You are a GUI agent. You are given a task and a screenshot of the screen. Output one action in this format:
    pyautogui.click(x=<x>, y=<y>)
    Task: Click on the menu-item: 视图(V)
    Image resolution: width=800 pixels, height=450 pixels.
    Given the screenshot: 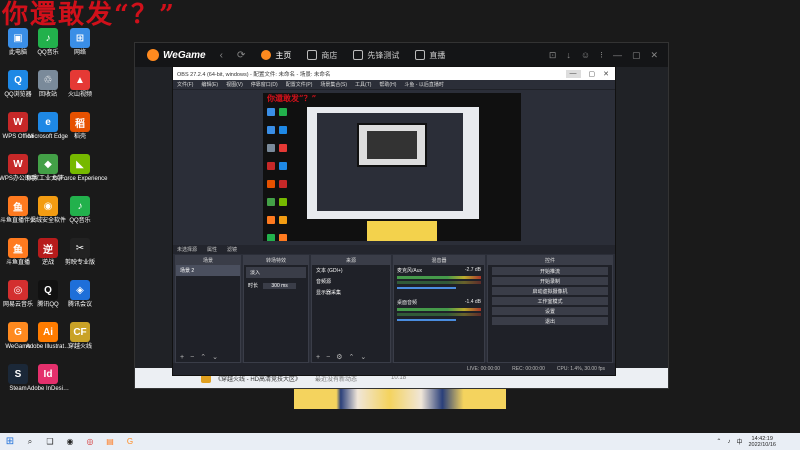 What is the action you would take?
    pyautogui.click(x=234, y=84)
    